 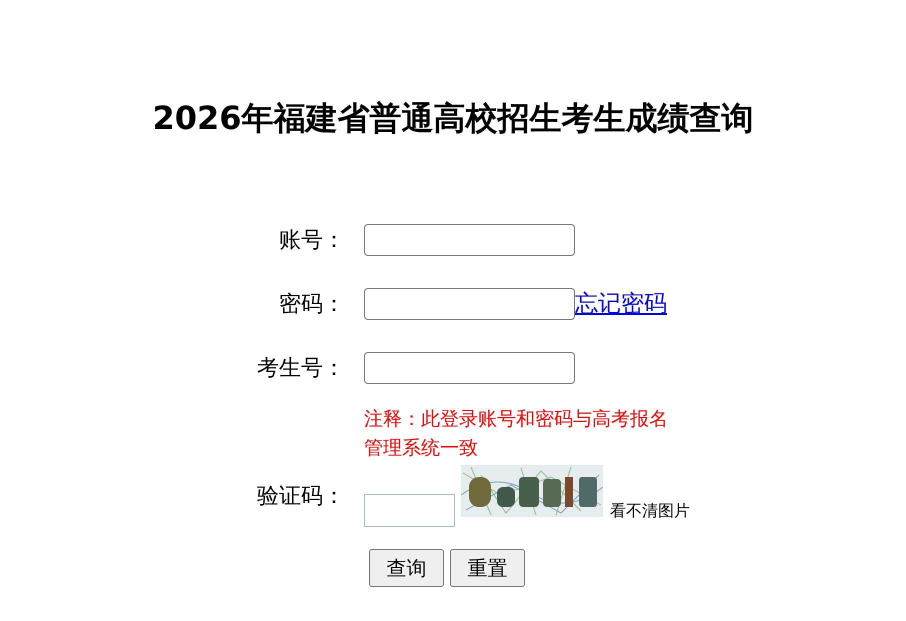 What do you see at coordinates (301, 368) in the screenshot?
I see `field-label: 考生号：` at bounding box center [301, 368].